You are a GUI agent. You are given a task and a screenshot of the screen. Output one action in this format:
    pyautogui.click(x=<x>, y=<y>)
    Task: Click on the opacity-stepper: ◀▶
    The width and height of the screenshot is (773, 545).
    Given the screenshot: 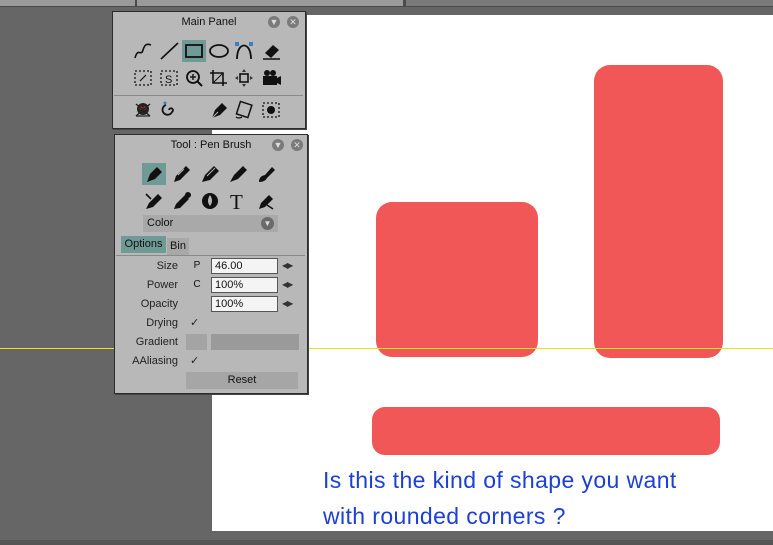 What is the action you would take?
    pyautogui.click(x=287, y=303)
    